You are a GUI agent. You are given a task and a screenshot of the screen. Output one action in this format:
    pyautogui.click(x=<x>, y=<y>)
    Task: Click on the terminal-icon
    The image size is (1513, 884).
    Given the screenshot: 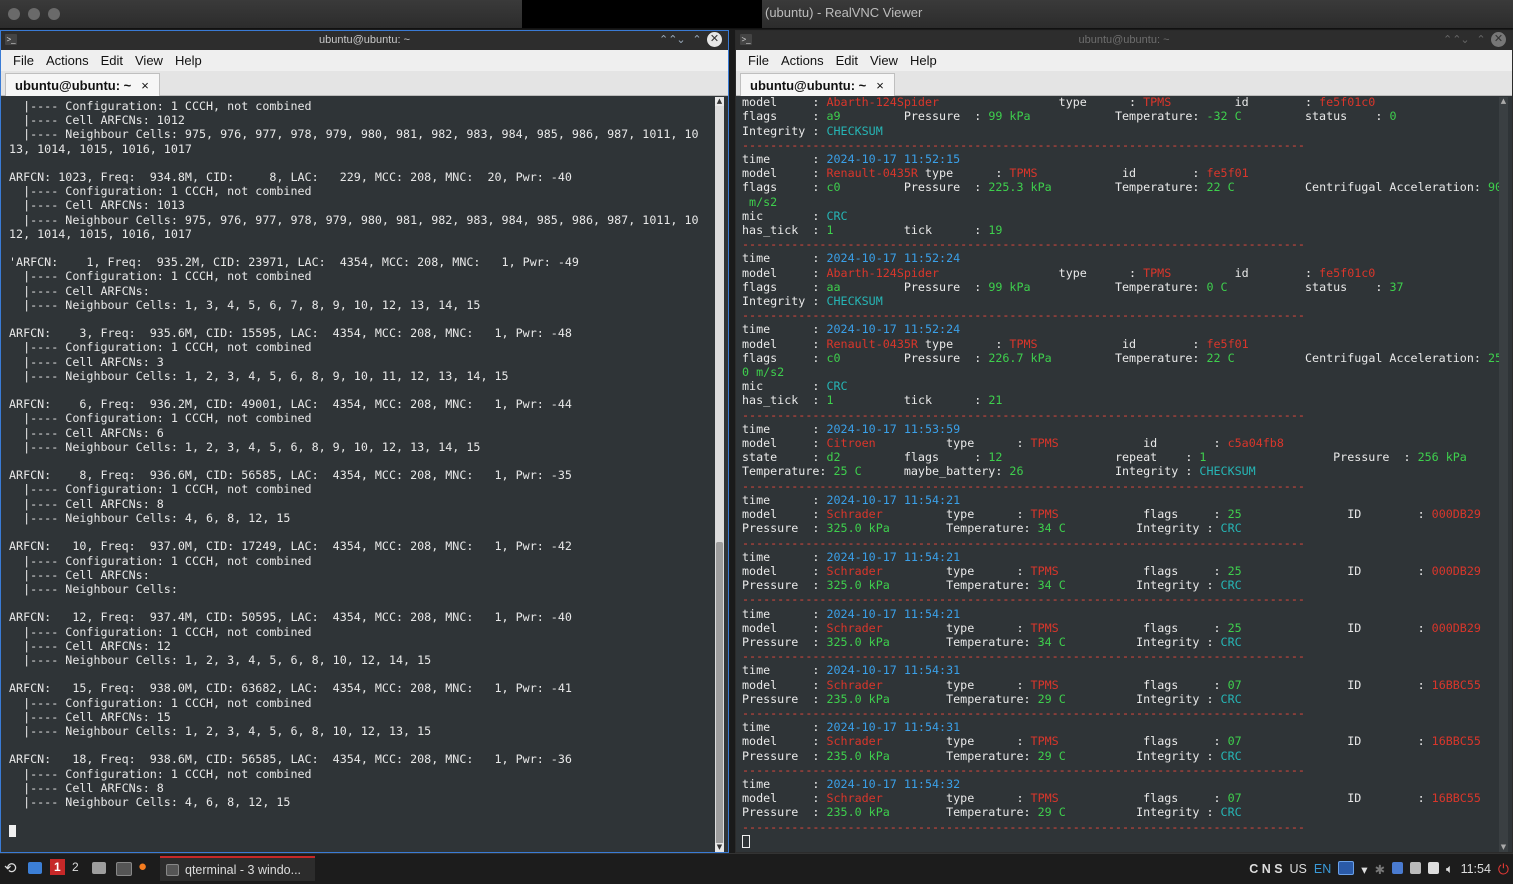 What is the action you would take?
    pyautogui.click(x=124, y=870)
    